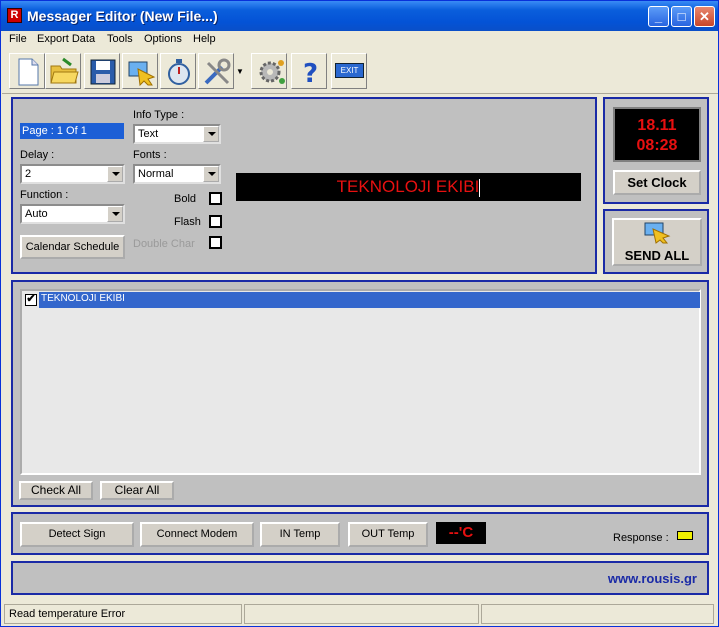 This screenshot has height=627, width=719. I want to click on delay-select: 2, so click(72, 174).